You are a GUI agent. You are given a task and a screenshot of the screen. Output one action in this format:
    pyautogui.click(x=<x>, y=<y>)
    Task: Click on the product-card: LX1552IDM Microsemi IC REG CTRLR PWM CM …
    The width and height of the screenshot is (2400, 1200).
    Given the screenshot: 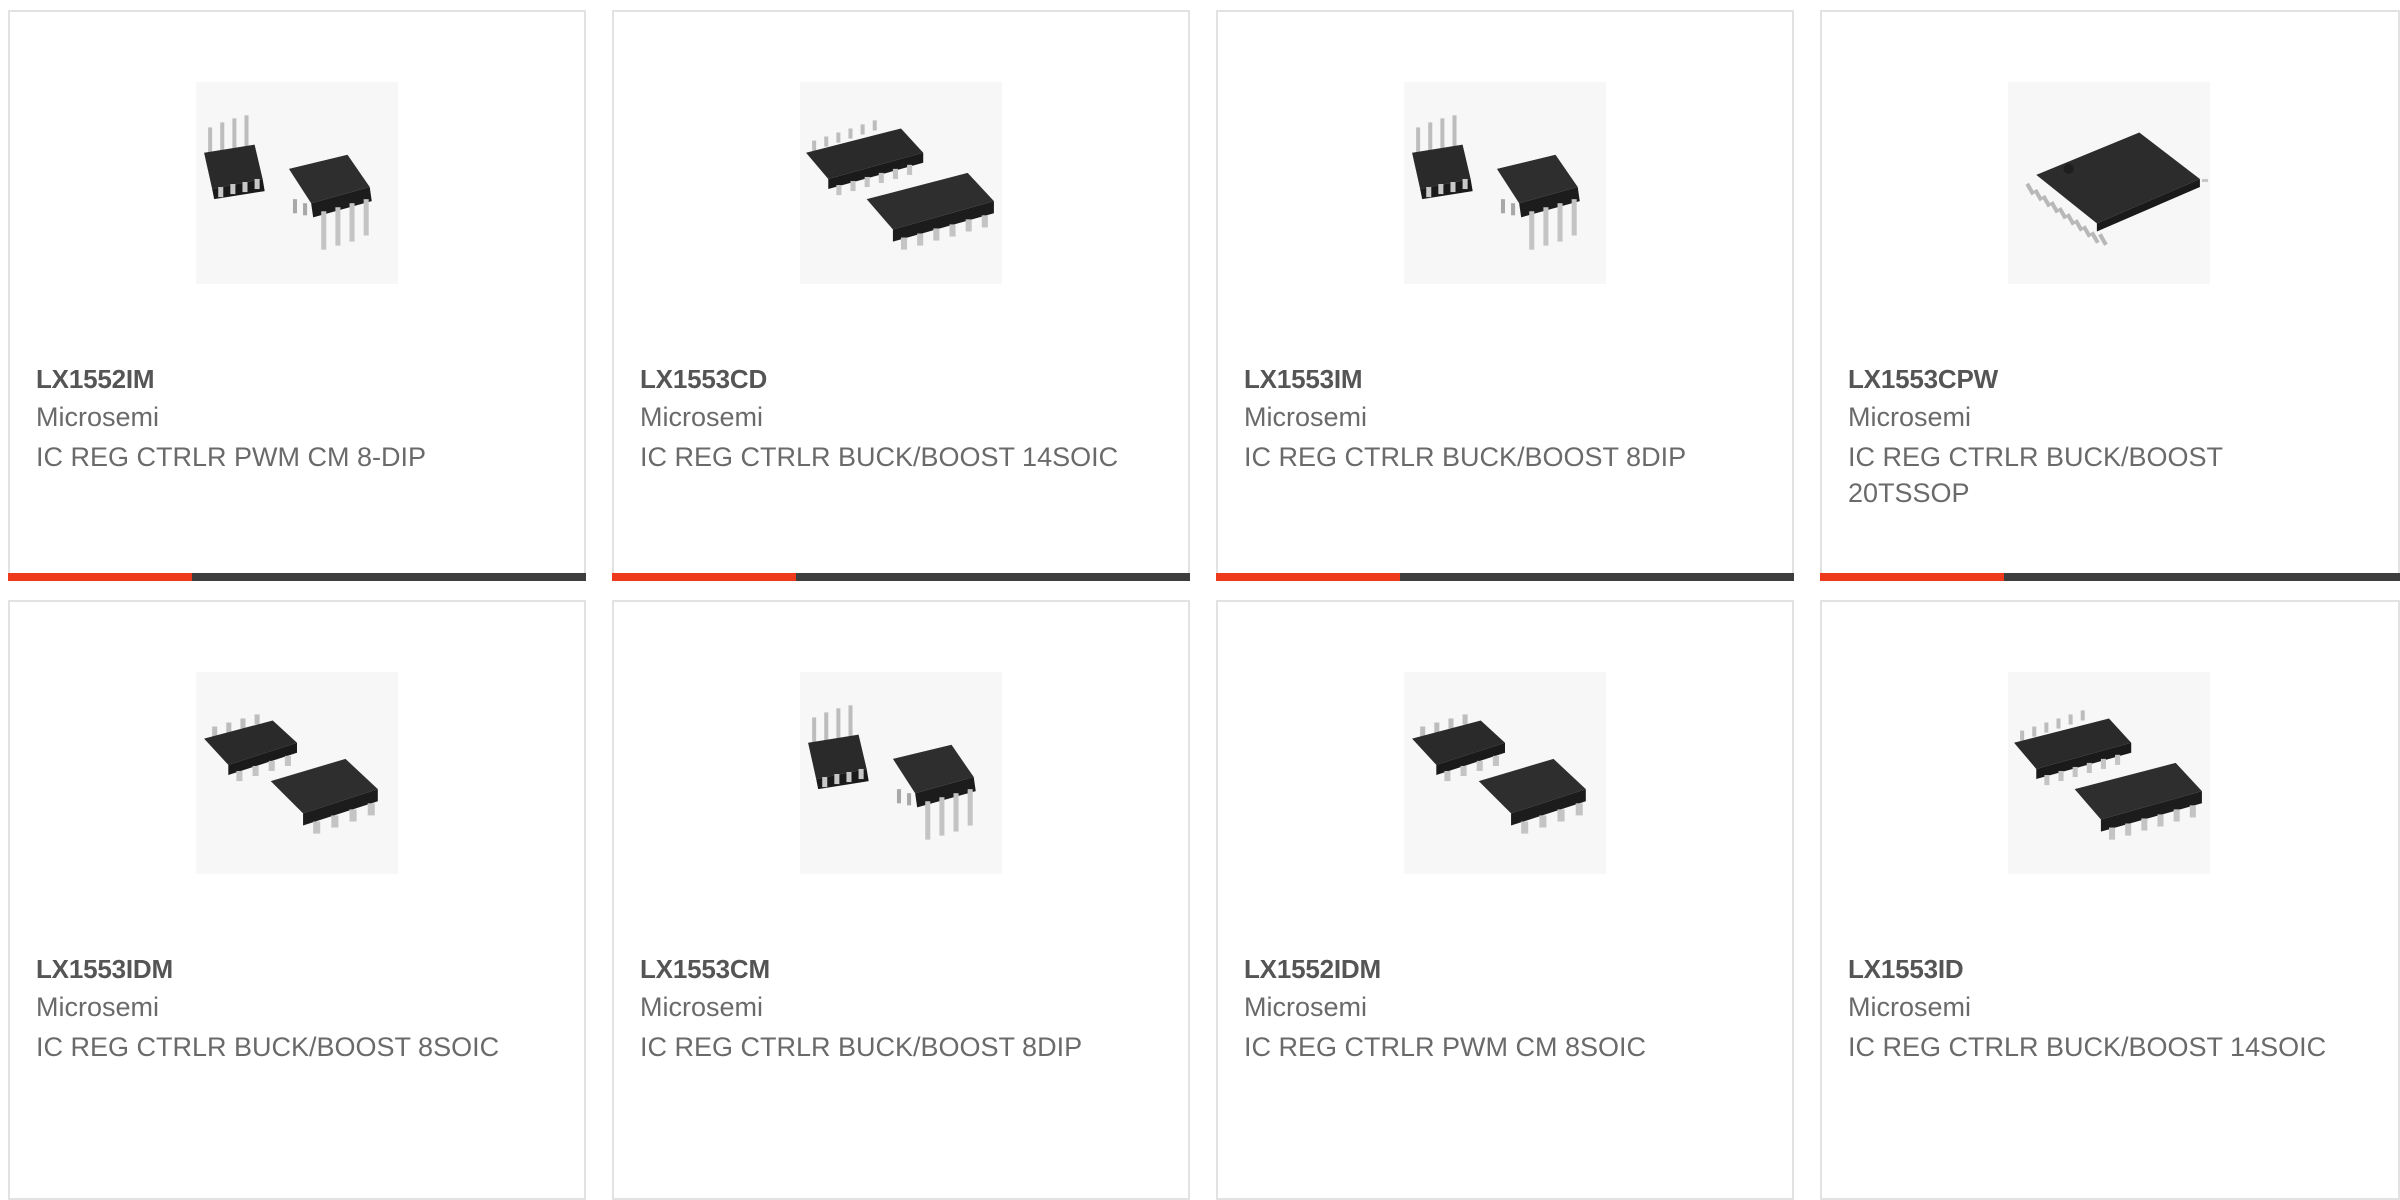 What is the action you would take?
    pyautogui.click(x=1505, y=900)
    